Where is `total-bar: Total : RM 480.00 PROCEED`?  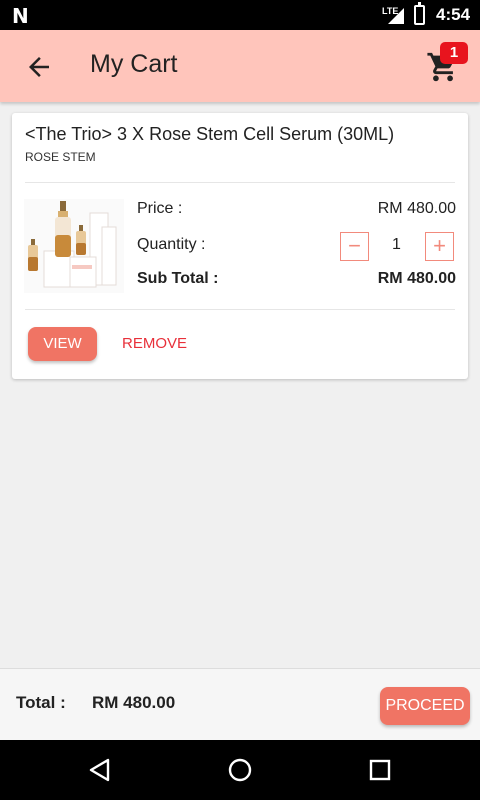 total-bar: Total : RM 480.00 PROCEED is located at coordinates (240, 704).